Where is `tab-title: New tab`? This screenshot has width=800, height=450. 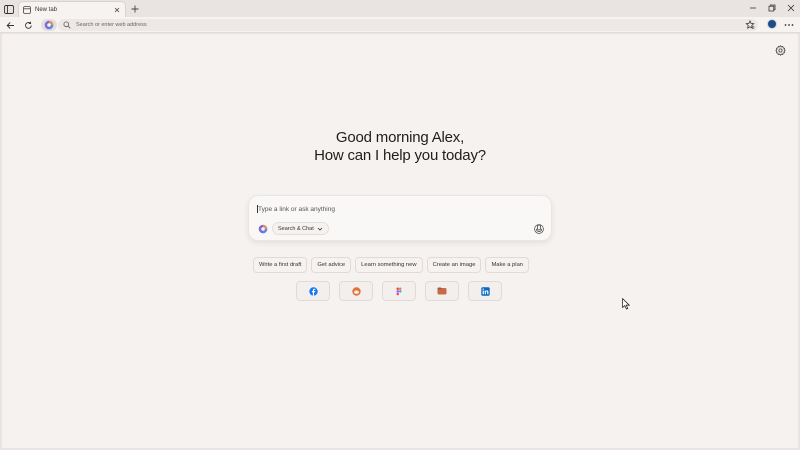 tab-title: New tab is located at coordinates (46, 9).